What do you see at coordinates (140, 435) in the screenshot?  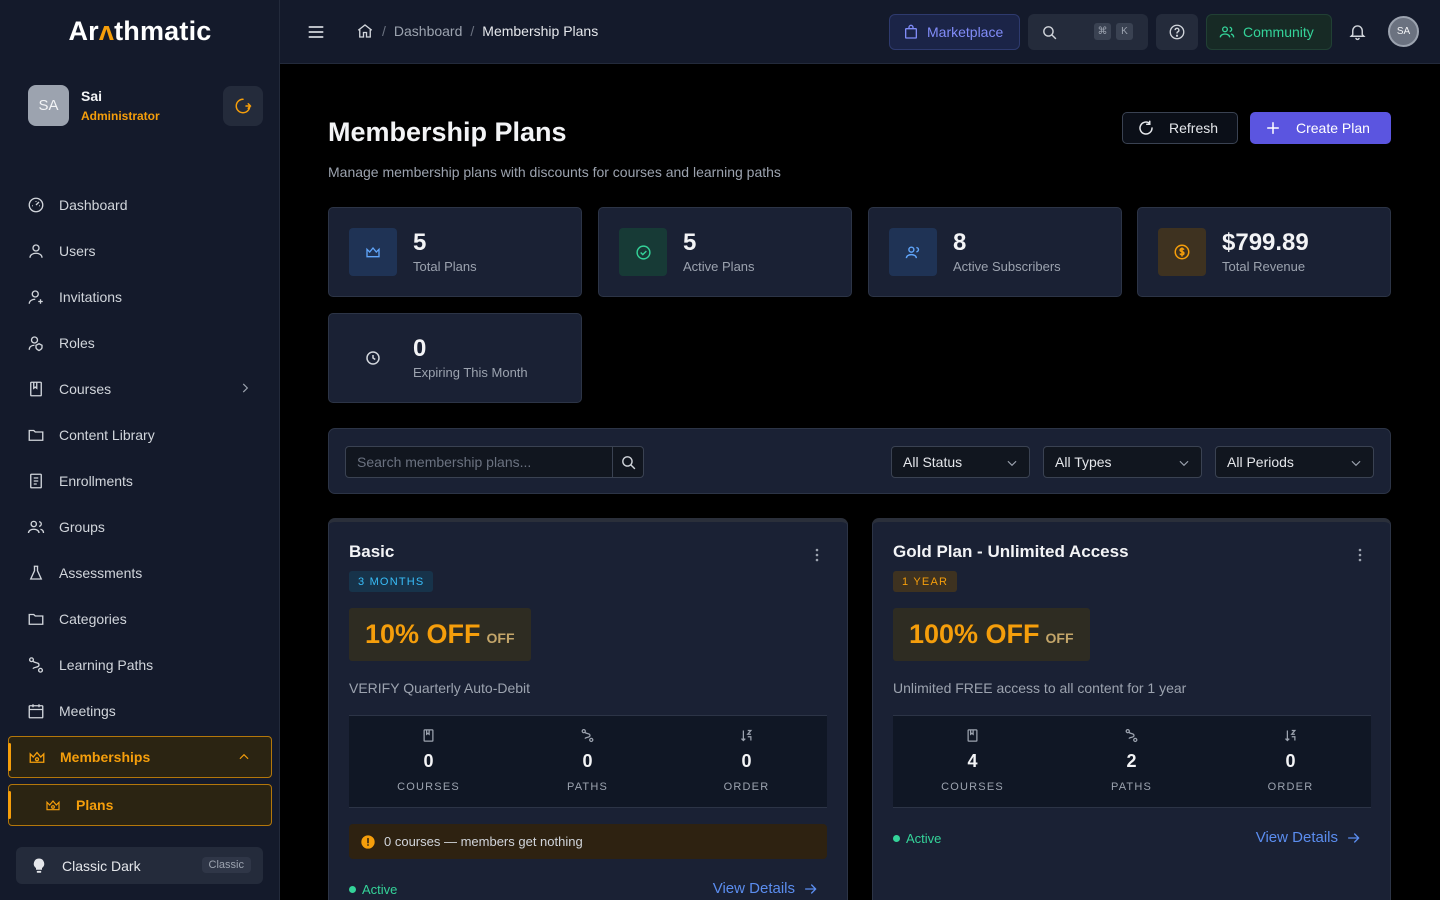 I see `sidebar-item-content-library: Content Library` at bounding box center [140, 435].